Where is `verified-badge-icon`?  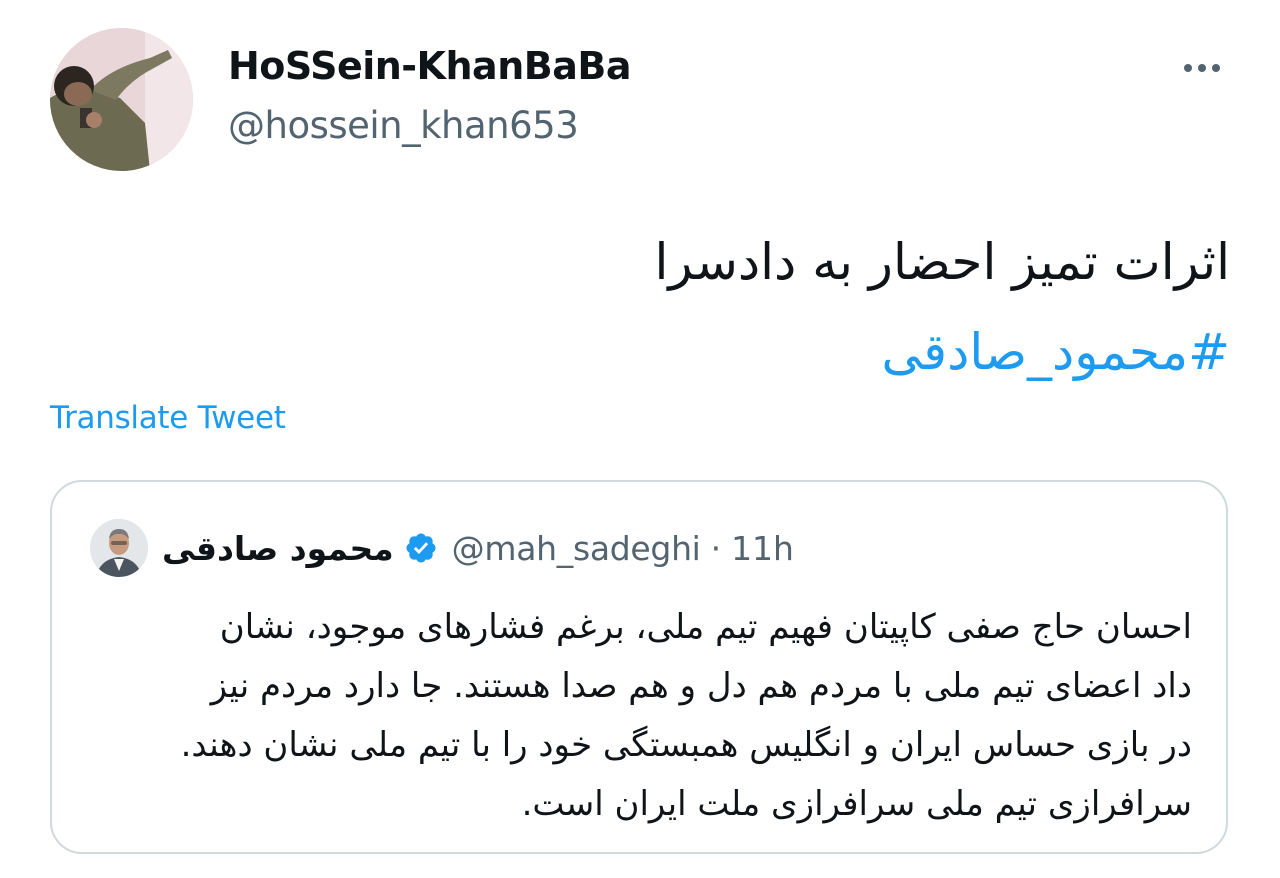 verified-badge-icon is located at coordinates (421, 548).